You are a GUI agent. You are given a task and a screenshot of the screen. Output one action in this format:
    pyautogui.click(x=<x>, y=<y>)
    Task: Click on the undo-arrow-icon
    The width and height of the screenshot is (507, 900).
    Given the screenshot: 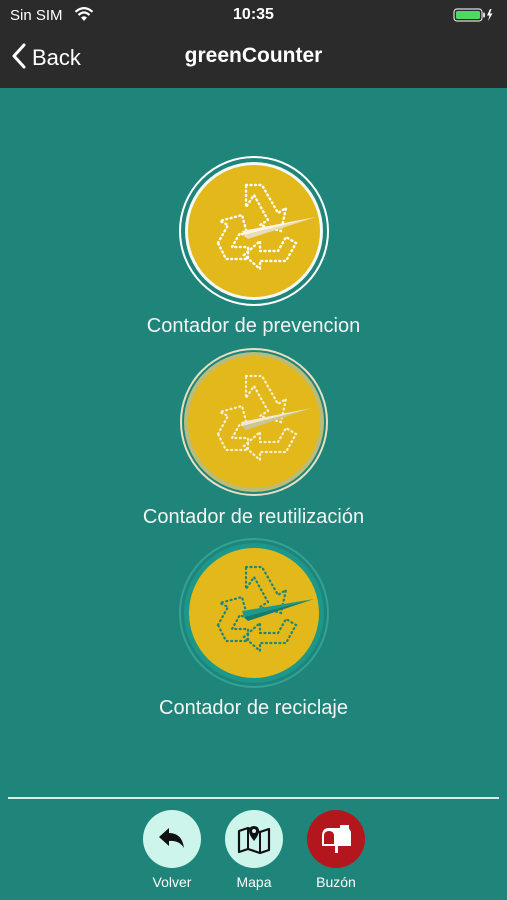 What is the action you would take?
    pyautogui.click(x=172, y=839)
    